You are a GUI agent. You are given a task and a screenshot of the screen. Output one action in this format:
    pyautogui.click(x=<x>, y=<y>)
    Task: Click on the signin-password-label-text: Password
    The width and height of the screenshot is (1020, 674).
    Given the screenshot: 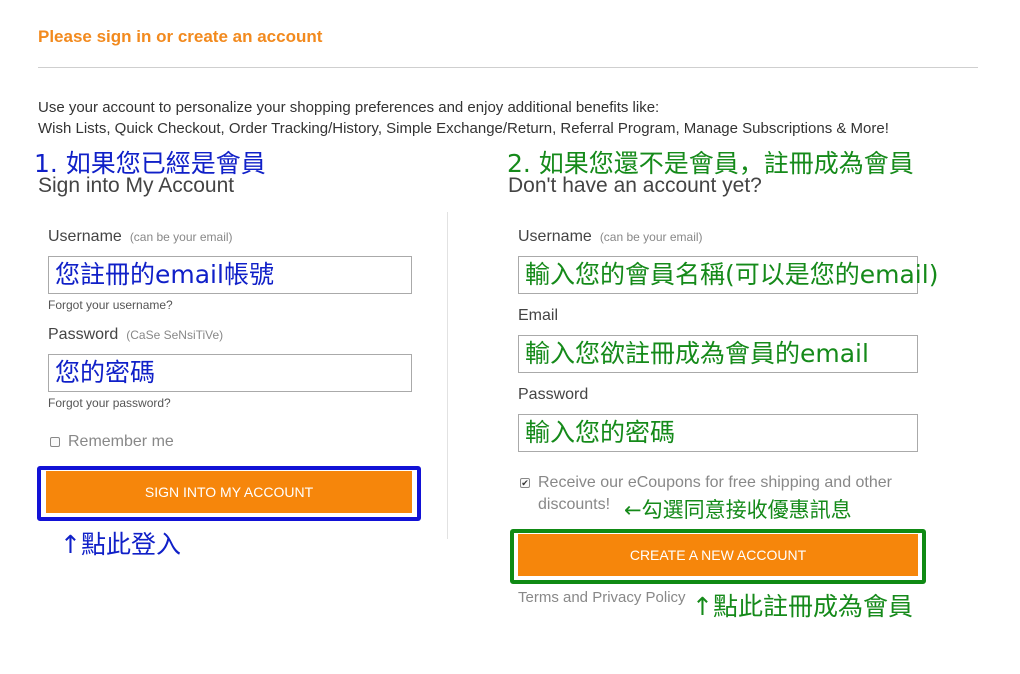 What is the action you would take?
    pyautogui.click(x=83, y=334)
    